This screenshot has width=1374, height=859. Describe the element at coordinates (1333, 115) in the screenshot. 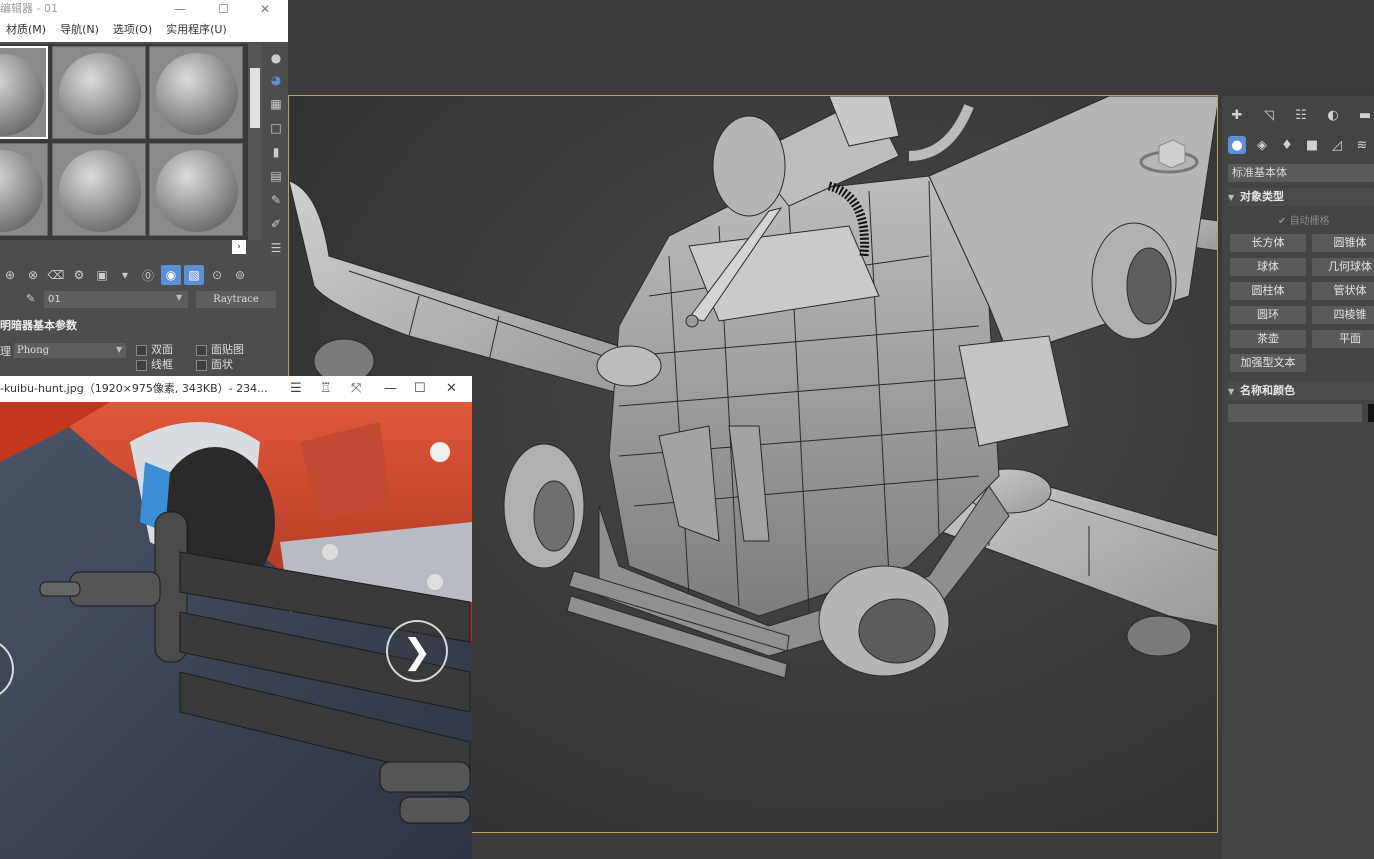

I see `motion-tab-icon: ◐` at that location.